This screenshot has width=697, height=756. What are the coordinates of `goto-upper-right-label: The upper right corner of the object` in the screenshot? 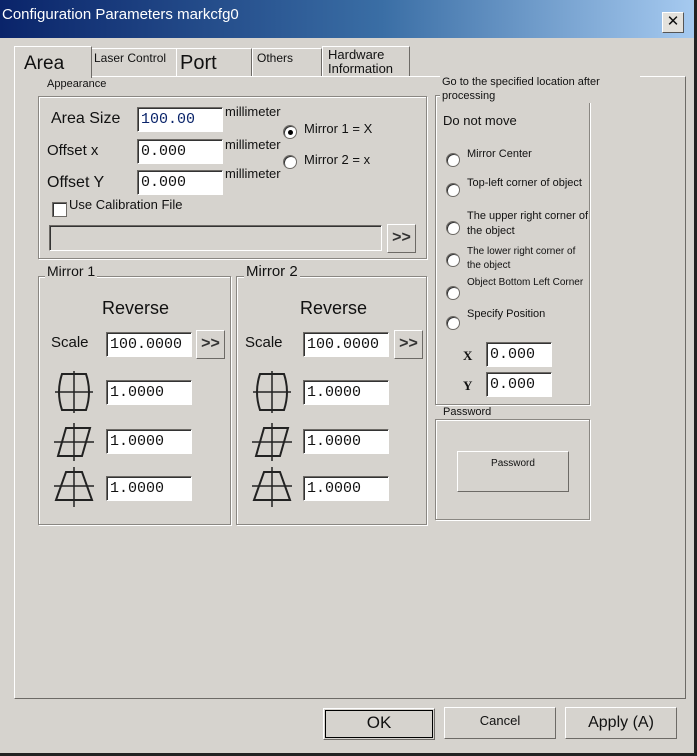 It's located at (528, 223).